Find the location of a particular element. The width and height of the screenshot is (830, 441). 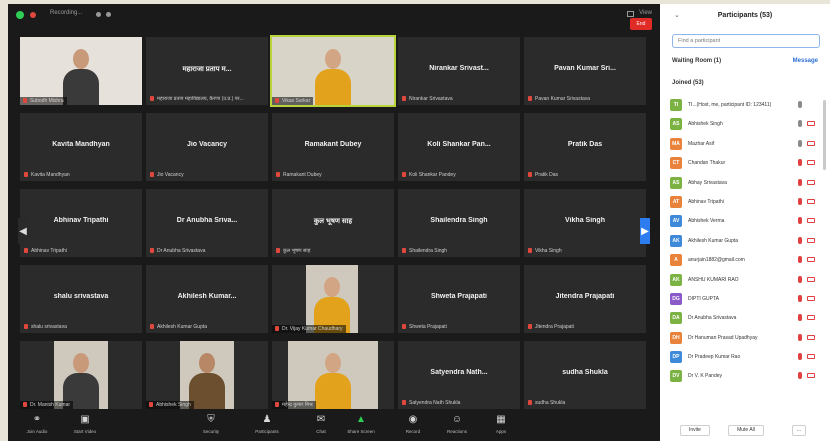

participant-tile: Abhinav Tripathi Abhinav Tripathi is located at coordinates (81, 223).